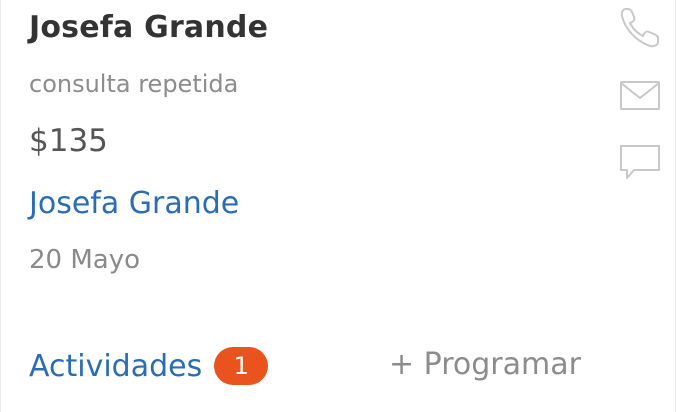  Describe the element at coordinates (640, 162) in the screenshot. I see `chat-icon` at that location.